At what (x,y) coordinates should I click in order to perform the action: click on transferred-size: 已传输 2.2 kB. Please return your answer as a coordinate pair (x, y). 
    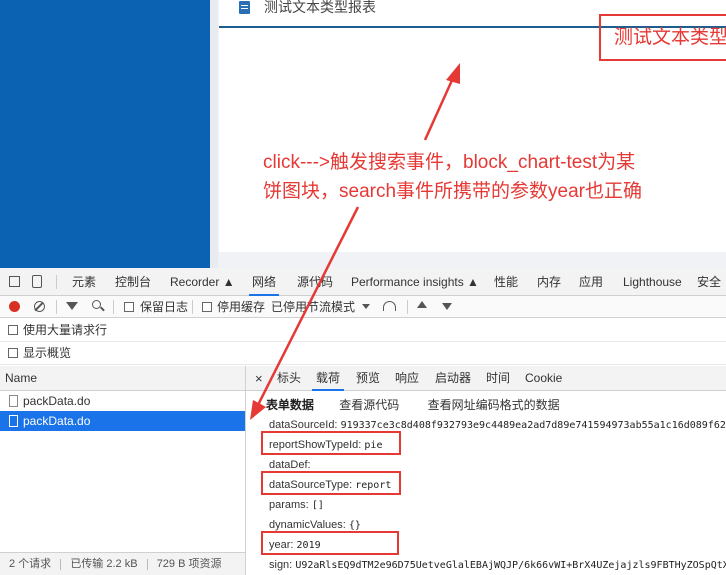
    Looking at the image, I should click on (104, 564).